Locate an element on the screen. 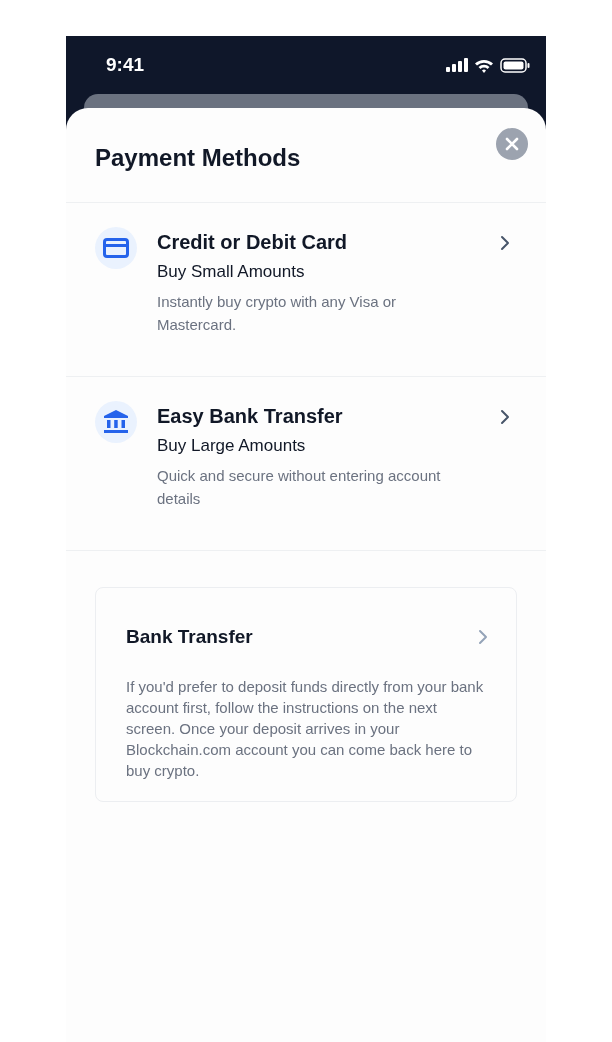  method-title: Credit or Debit Card is located at coordinates (253, 242).